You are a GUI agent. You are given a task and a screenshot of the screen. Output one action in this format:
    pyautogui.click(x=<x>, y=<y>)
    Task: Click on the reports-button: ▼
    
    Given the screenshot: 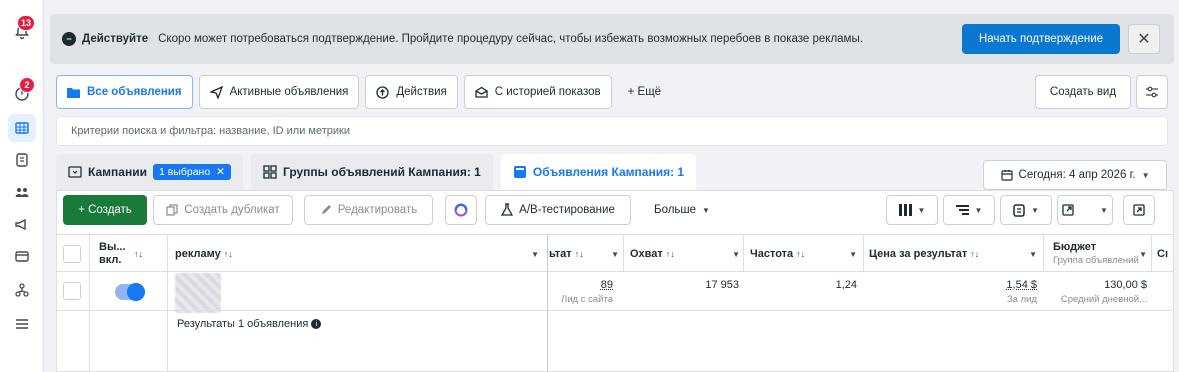 What is the action you would take?
    pyautogui.click(x=1026, y=210)
    